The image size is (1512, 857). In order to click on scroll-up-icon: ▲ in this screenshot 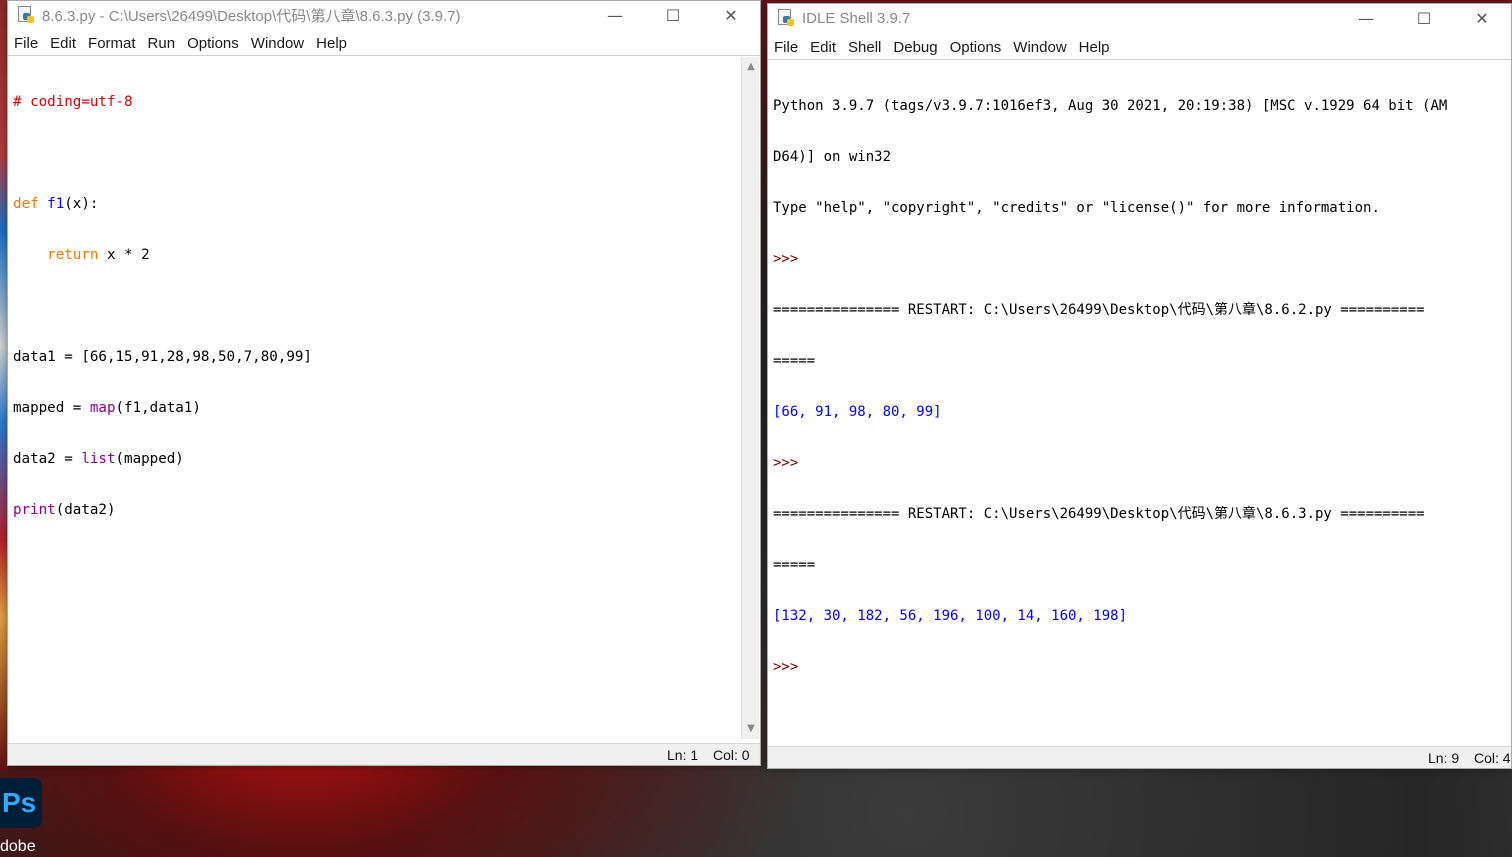, I will do `click(751, 67)`.